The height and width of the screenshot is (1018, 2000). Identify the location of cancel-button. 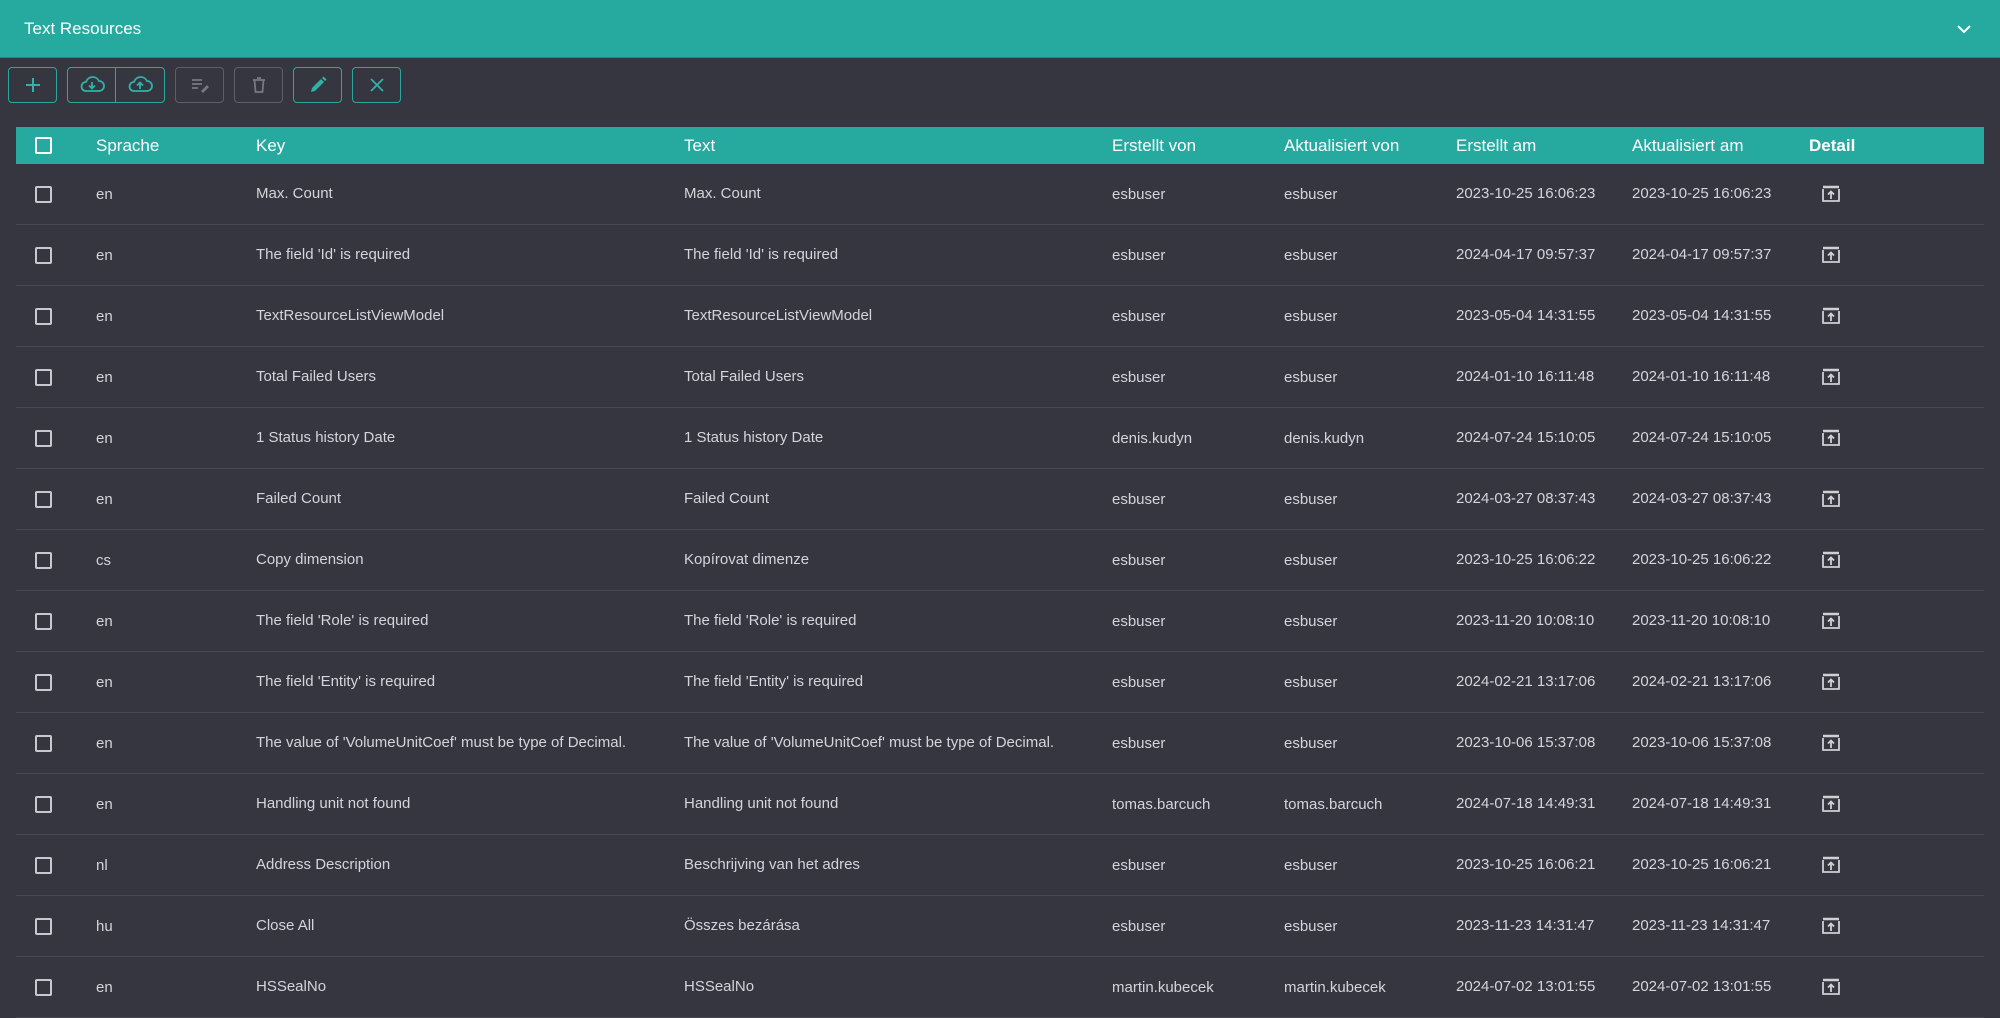
(376, 85).